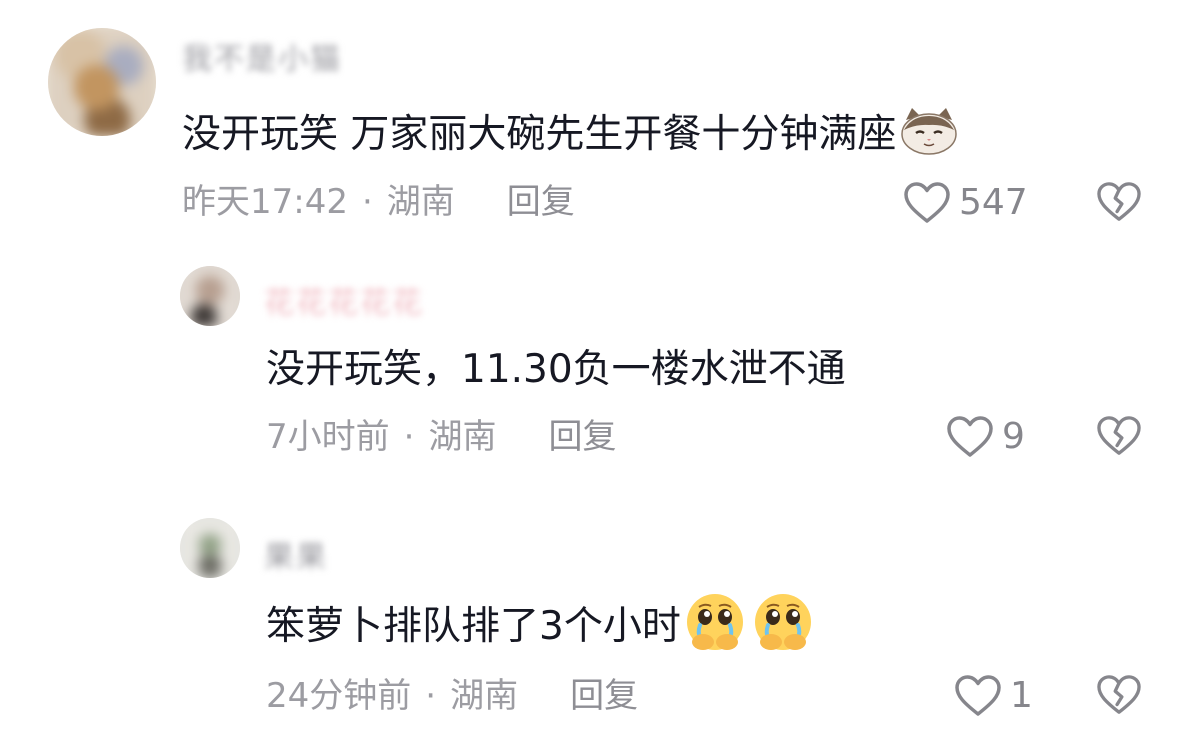 Image resolution: width=1200 pixels, height=748 pixels. What do you see at coordinates (929, 134) in the screenshot?
I see `cat-face-emoji-icon` at bounding box center [929, 134].